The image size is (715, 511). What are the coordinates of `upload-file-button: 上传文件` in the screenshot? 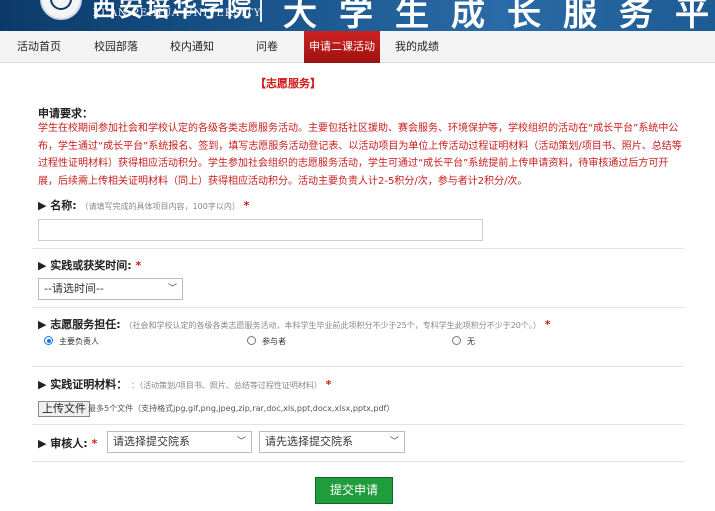 It's located at (64, 409).